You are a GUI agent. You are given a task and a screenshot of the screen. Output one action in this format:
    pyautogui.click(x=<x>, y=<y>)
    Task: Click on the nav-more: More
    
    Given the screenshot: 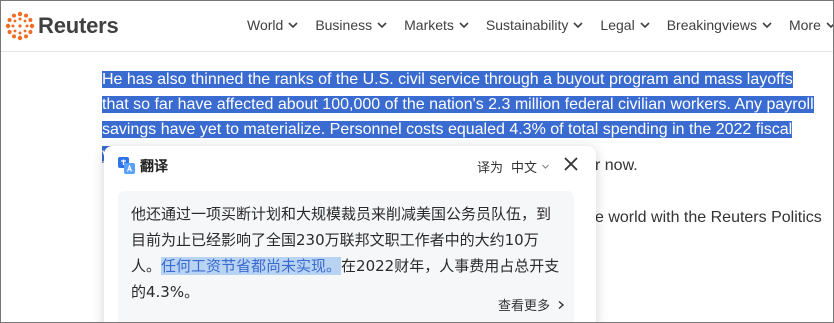 What is the action you would take?
    pyautogui.click(x=810, y=25)
    